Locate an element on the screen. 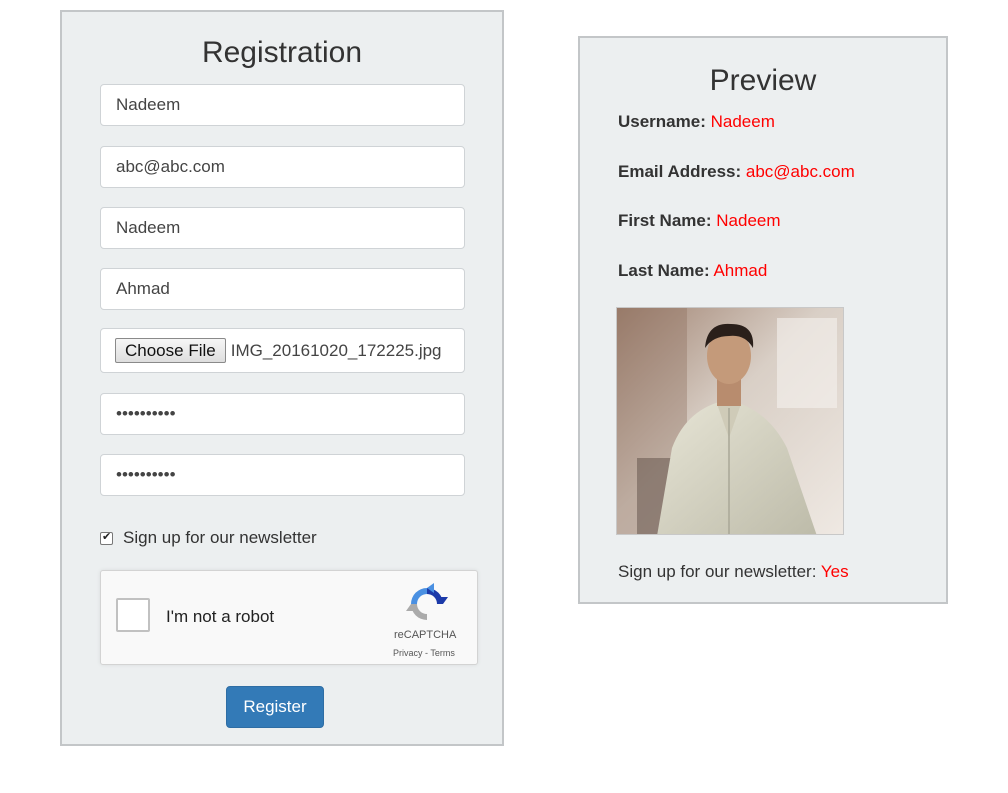 The height and width of the screenshot is (793, 1008). preview-email: Email Address: abc@abc.com is located at coordinates (736, 172).